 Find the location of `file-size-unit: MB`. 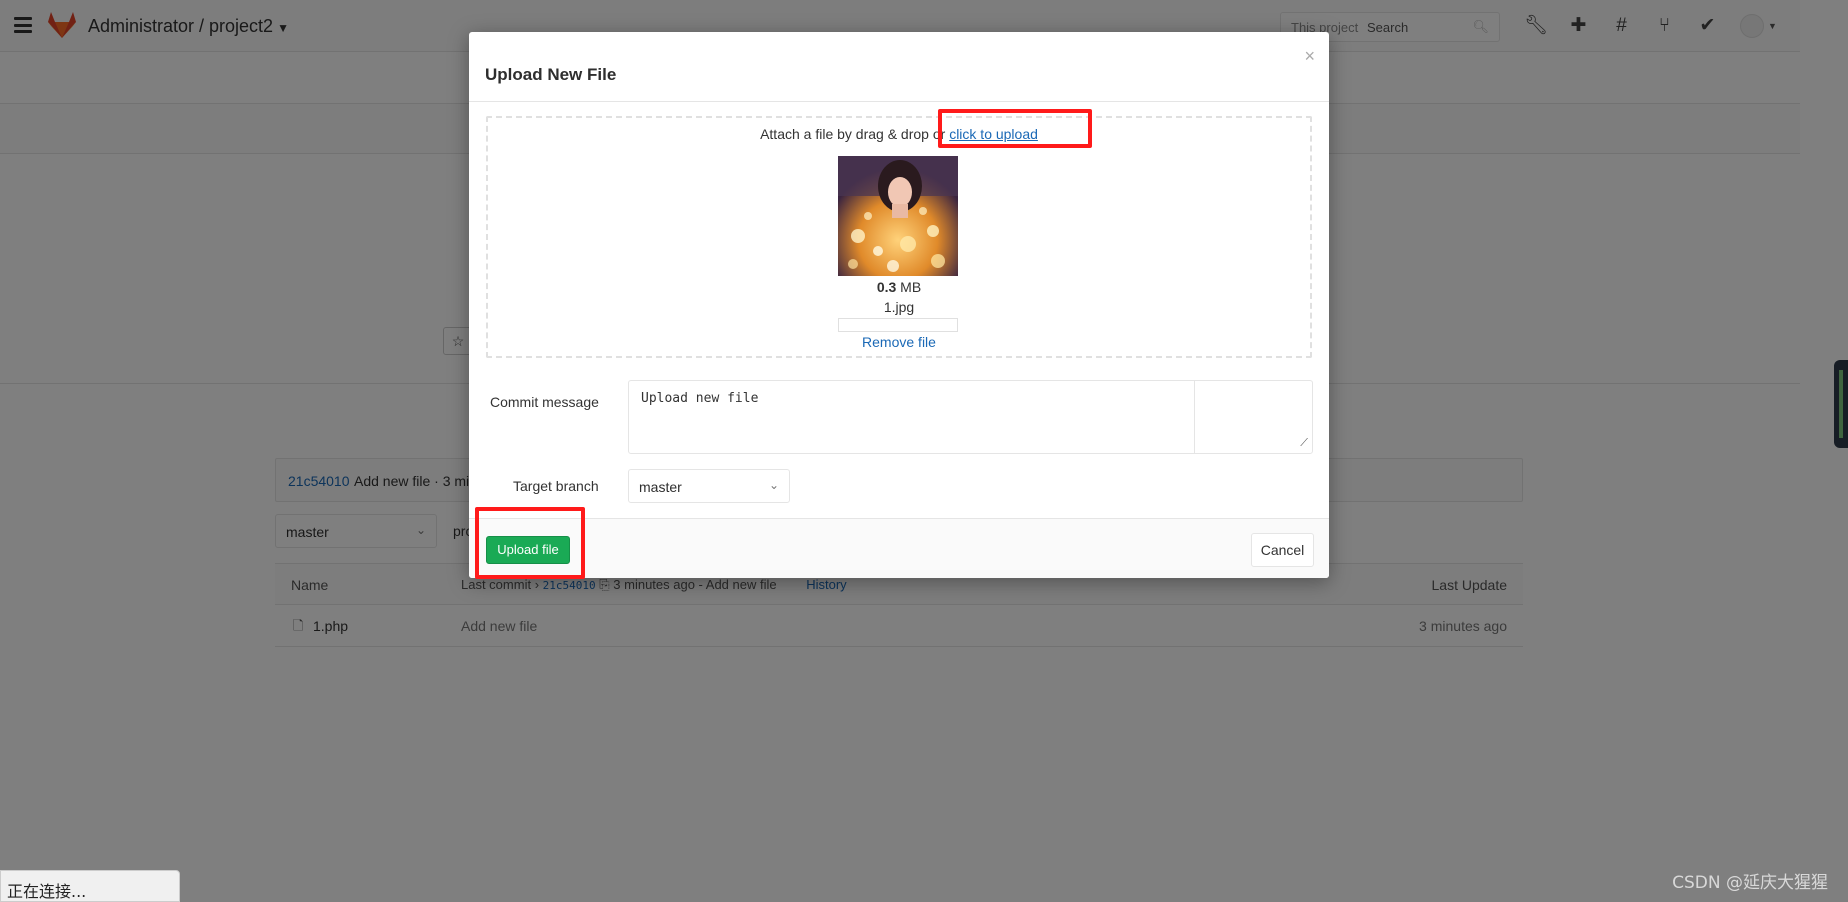

file-size-unit: MB is located at coordinates (911, 287).